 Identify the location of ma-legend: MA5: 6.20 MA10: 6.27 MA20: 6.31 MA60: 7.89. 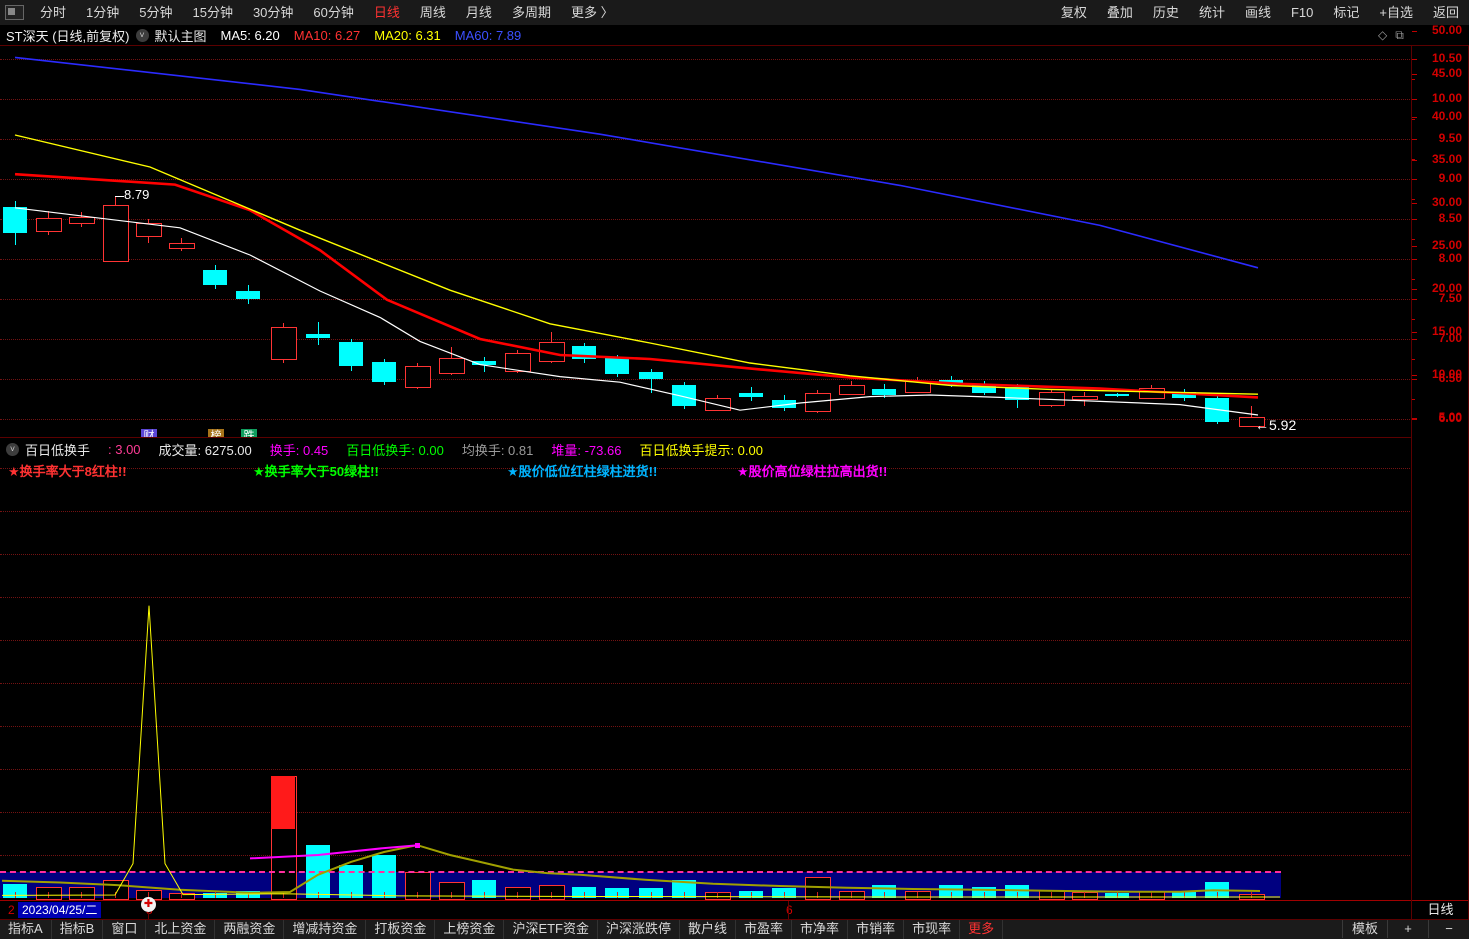
(378, 35).